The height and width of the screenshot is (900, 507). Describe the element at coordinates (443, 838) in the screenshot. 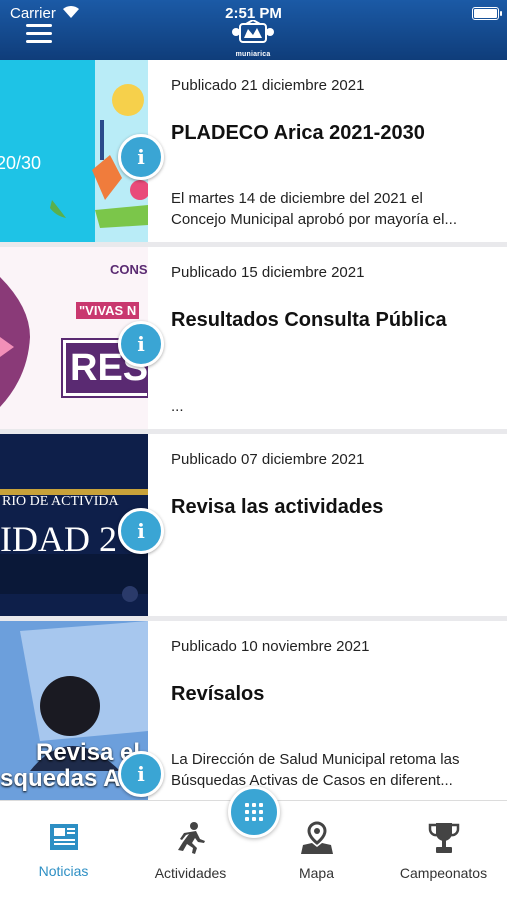

I see `trophy-icon` at that location.